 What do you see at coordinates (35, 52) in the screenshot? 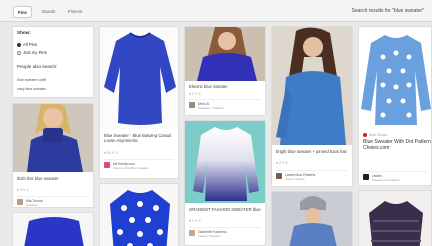
I see `radio-label: Just my Pins` at bounding box center [35, 52].